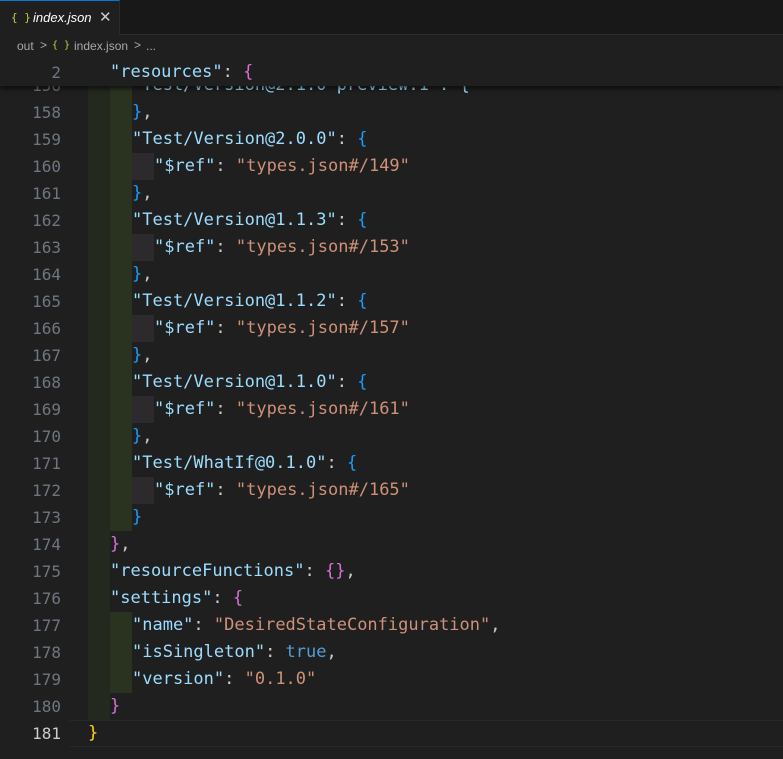 The image size is (783, 759). I want to click on code-line: 169 "$ref": "types.json#/161", so click(391, 409).